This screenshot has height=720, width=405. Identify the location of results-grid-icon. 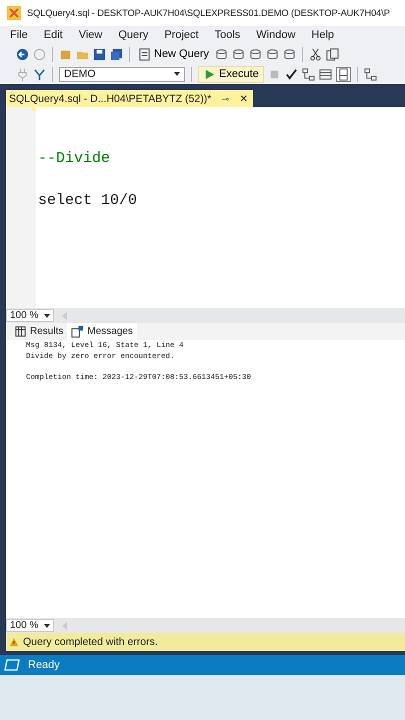
(325, 74).